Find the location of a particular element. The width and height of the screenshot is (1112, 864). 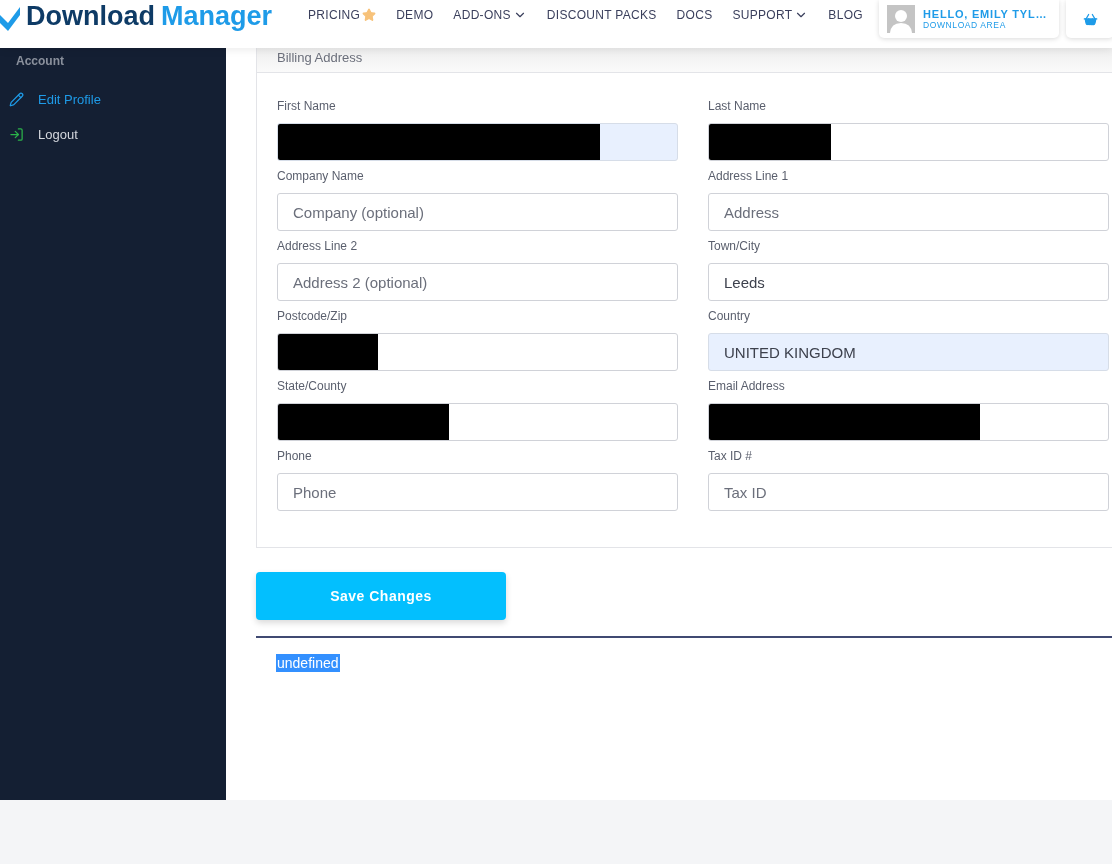

pencil-icon is located at coordinates (16, 99).